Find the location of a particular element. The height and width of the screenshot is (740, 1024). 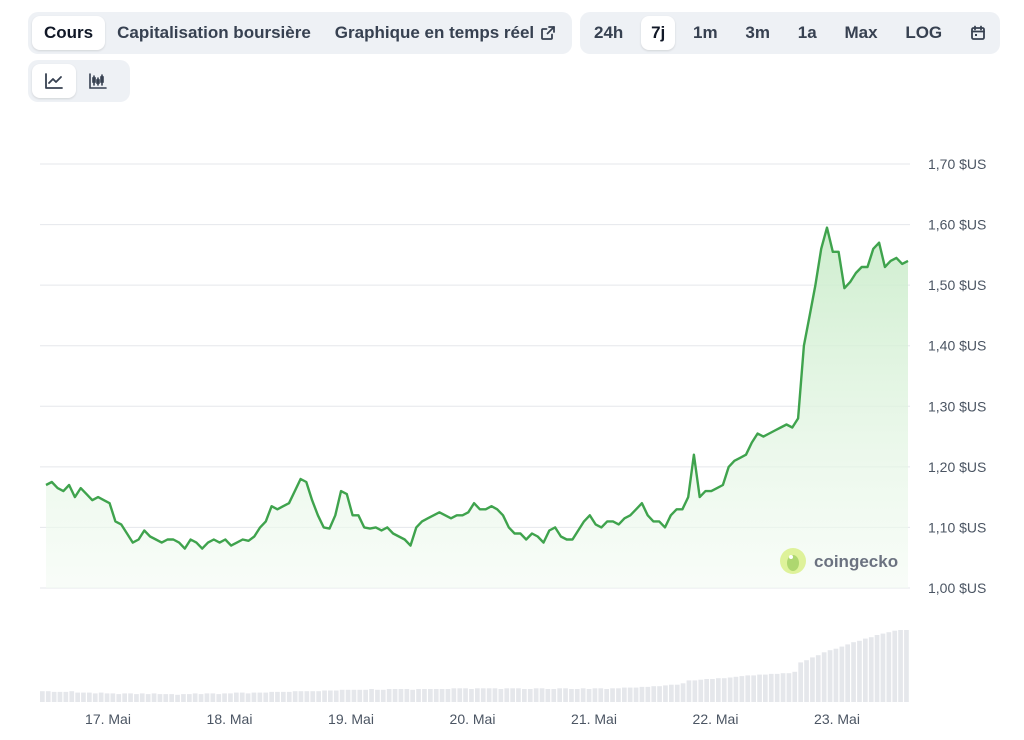

x-tick-label: 20. Mai is located at coordinates (473, 719).